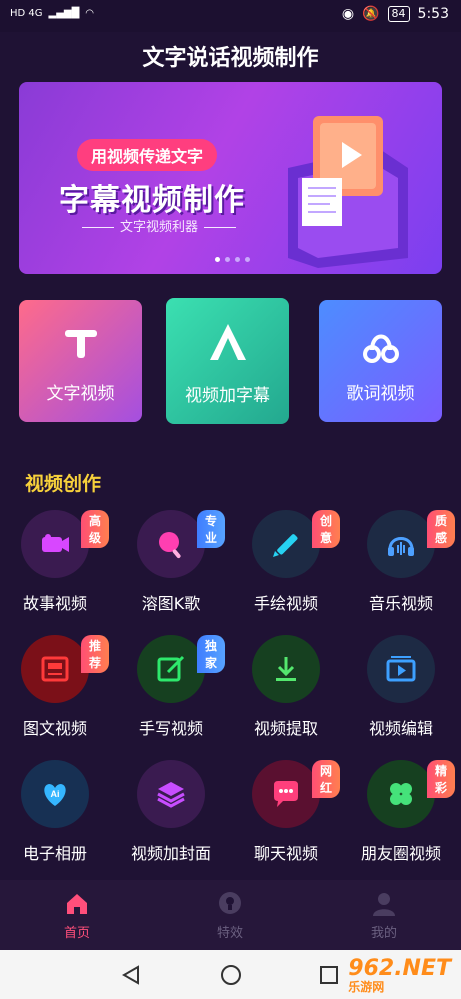 Image resolution: width=461 pixels, height=999 pixels. What do you see at coordinates (63, 484) in the screenshot?
I see `section-title: 视频创作` at bounding box center [63, 484].